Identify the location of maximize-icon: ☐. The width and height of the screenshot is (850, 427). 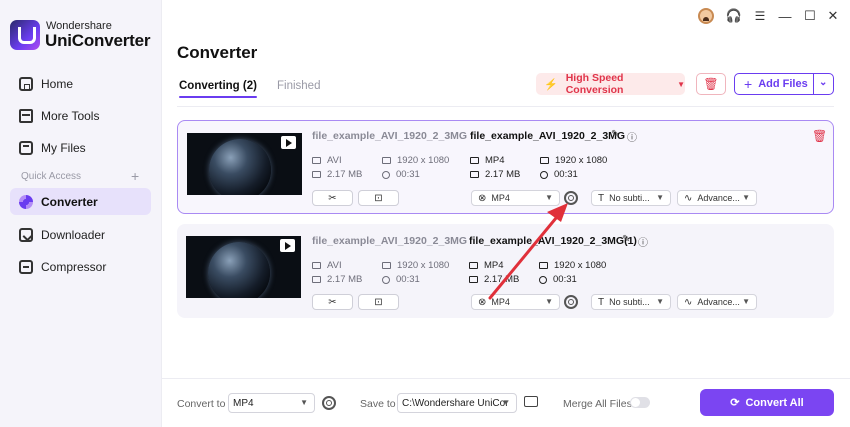
(810, 16).